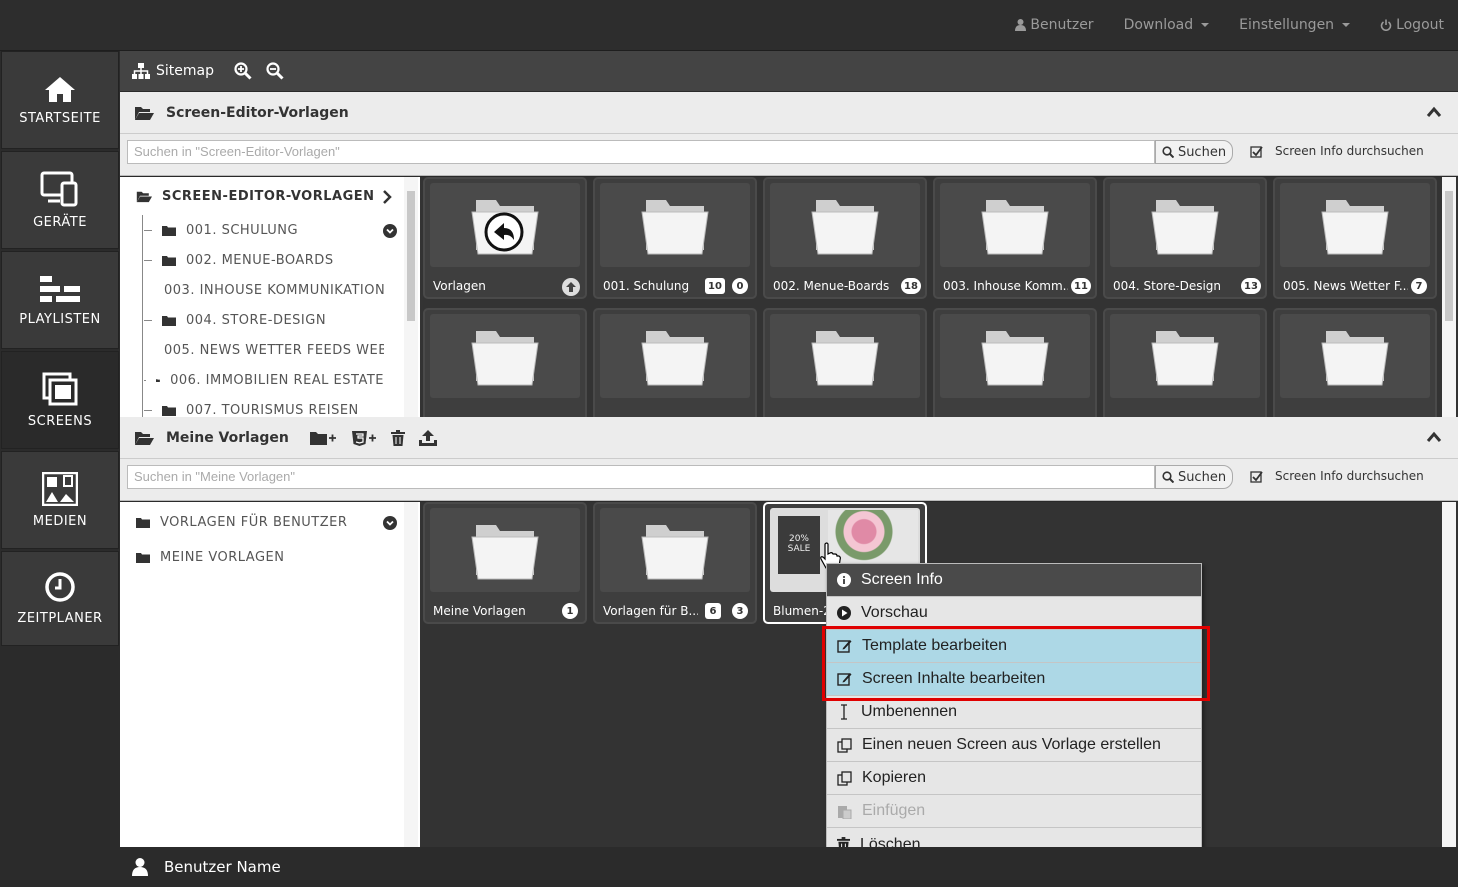 This screenshot has width=1458, height=887. I want to click on tree-item: 003. INHOUSE KOMMUNIKATION, so click(264, 290).